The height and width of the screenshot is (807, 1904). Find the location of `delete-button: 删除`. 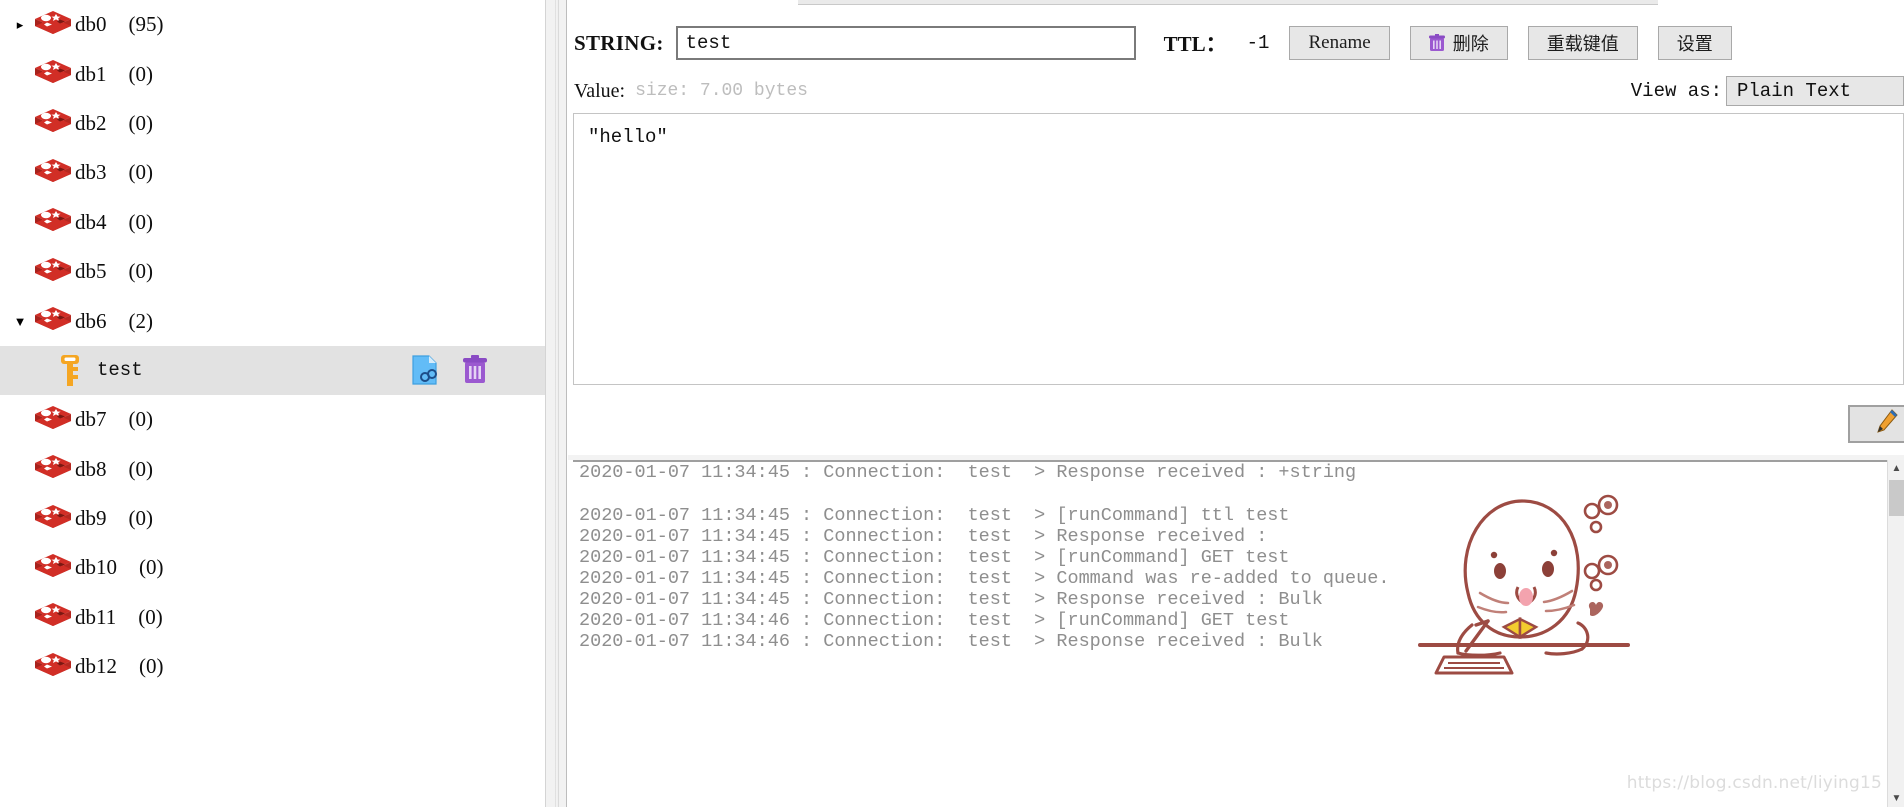

delete-button: 删除 is located at coordinates (1458, 43).